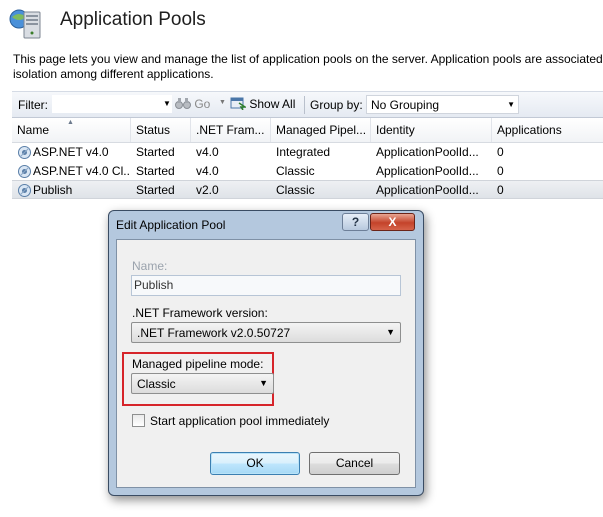 The height and width of the screenshot is (517, 603). I want to click on pipeline-mode-label: Managed pipeline mode:, so click(198, 364).